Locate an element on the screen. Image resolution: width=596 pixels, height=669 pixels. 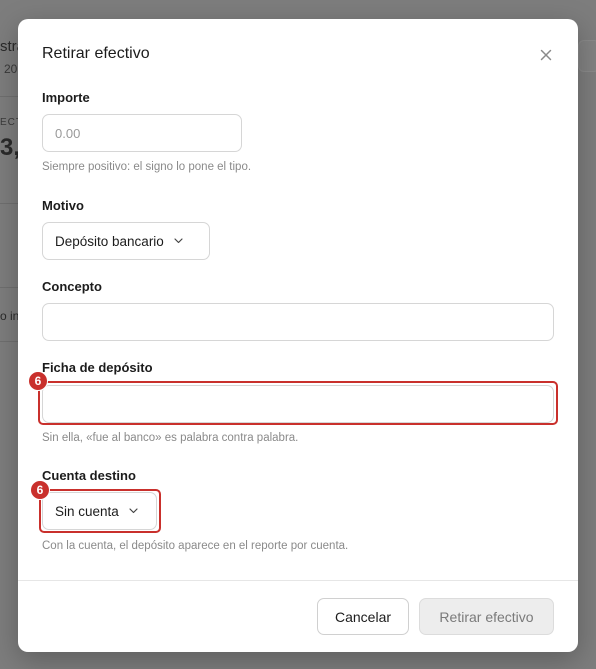
destination-account-value: Sin cuenta is located at coordinates (87, 511).